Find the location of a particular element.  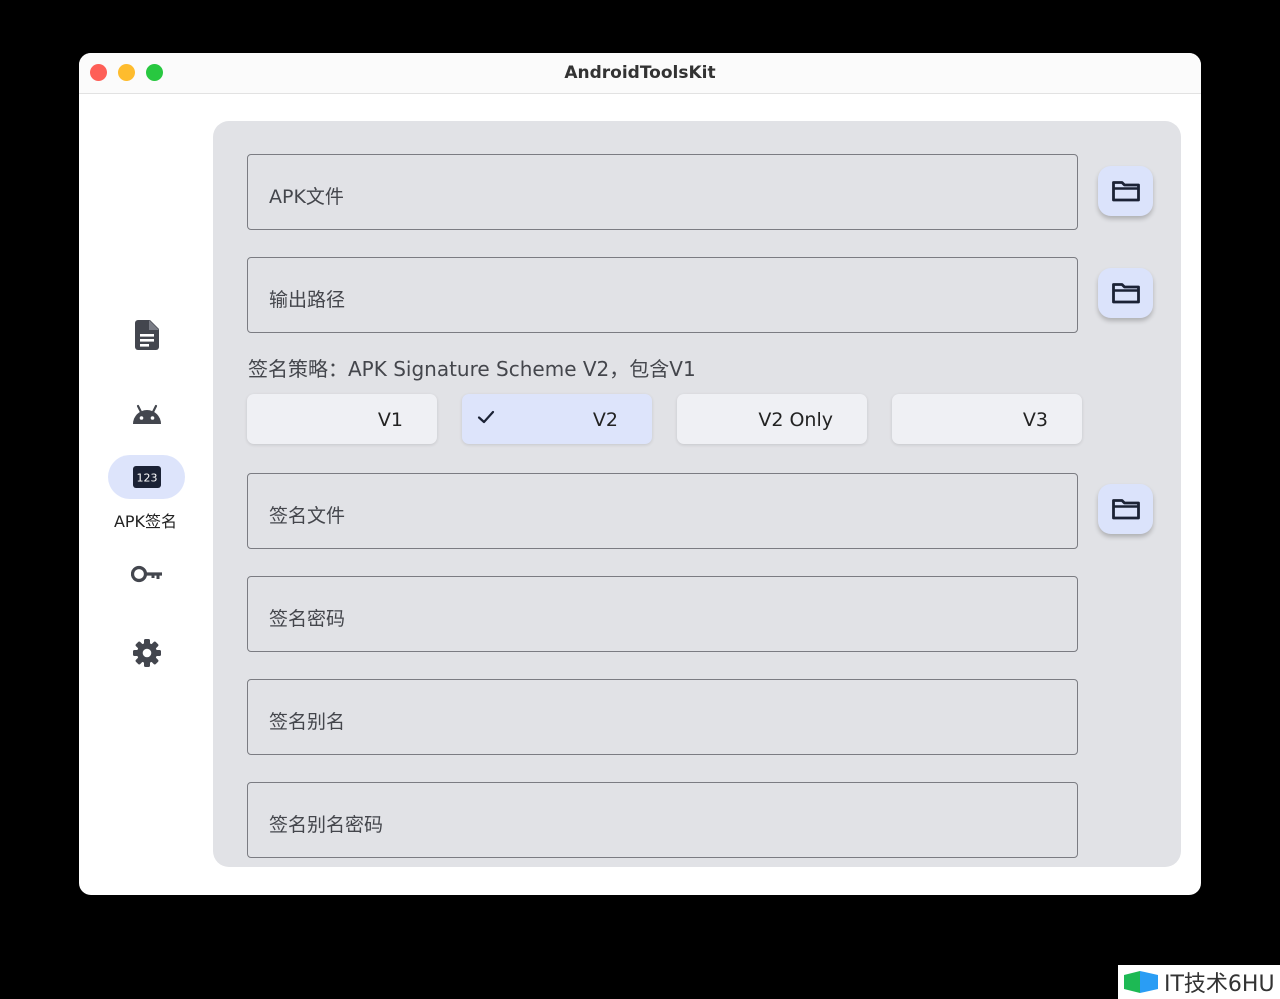

window-title: AndroidToolsKit is located at coordinates (640, 73).